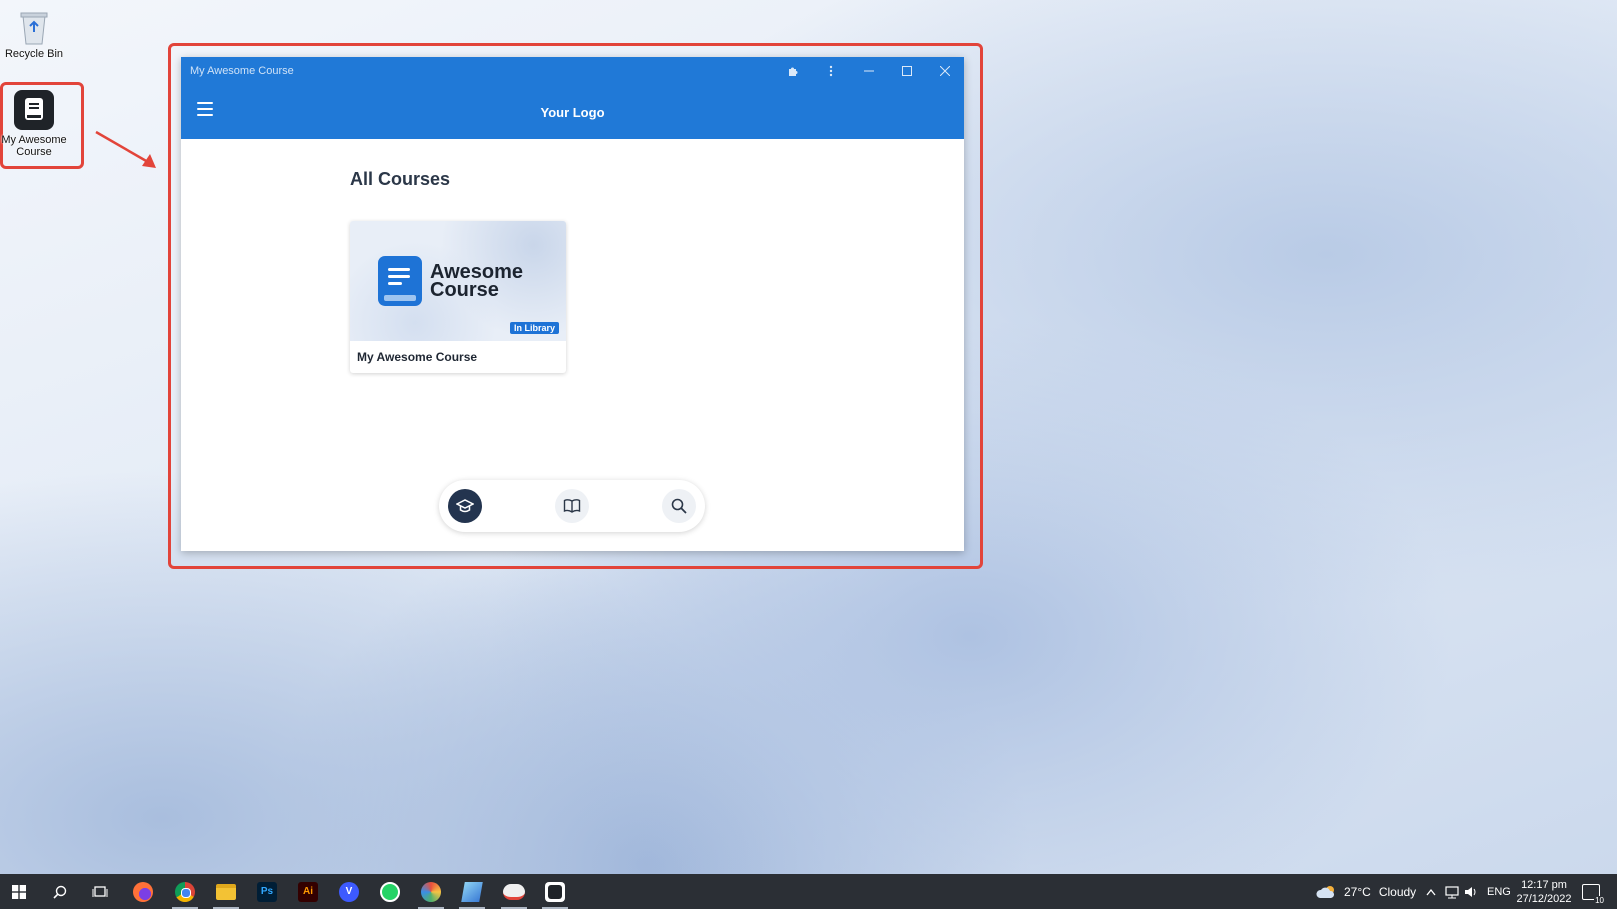 The height and width of the screenshot is (909, 1617). Describe the element at coordinates (125, 149) in the screenshot. I see `annotation-arrow` at that location.